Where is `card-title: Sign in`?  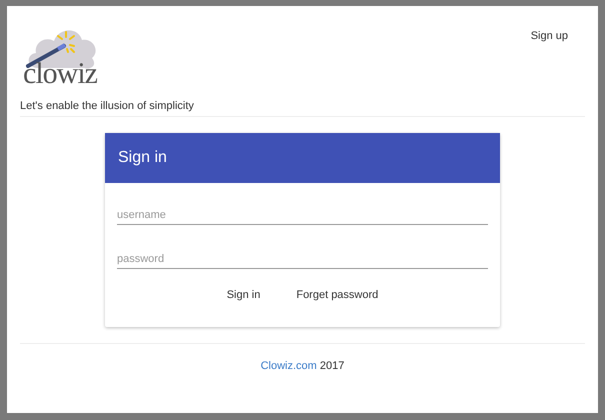 card-title: Sign in is located at coordinates (142, 158).